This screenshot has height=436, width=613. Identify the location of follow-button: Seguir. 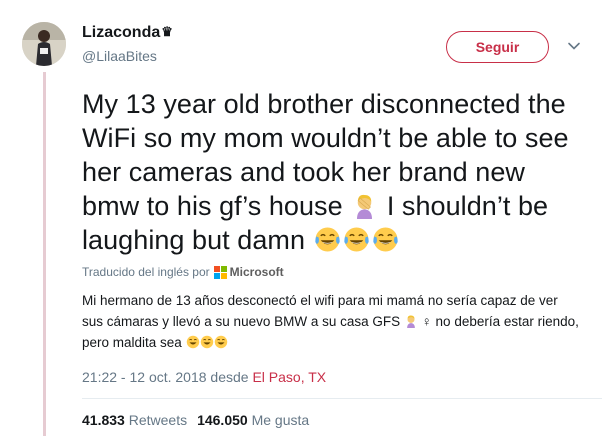
(497, 47).